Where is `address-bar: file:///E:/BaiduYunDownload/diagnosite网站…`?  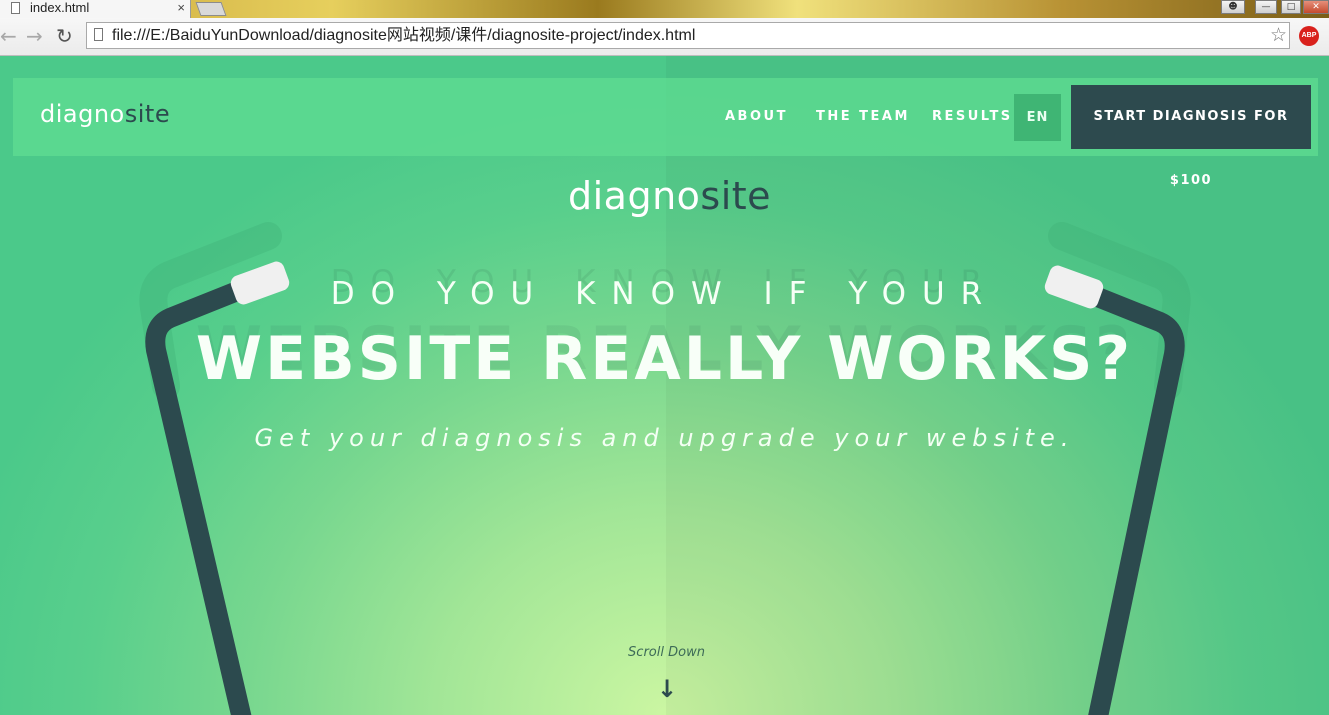 address-bar: file:///E:/BaiduYunDownload/diagnosite网站… is located at coordinates (688, 35).